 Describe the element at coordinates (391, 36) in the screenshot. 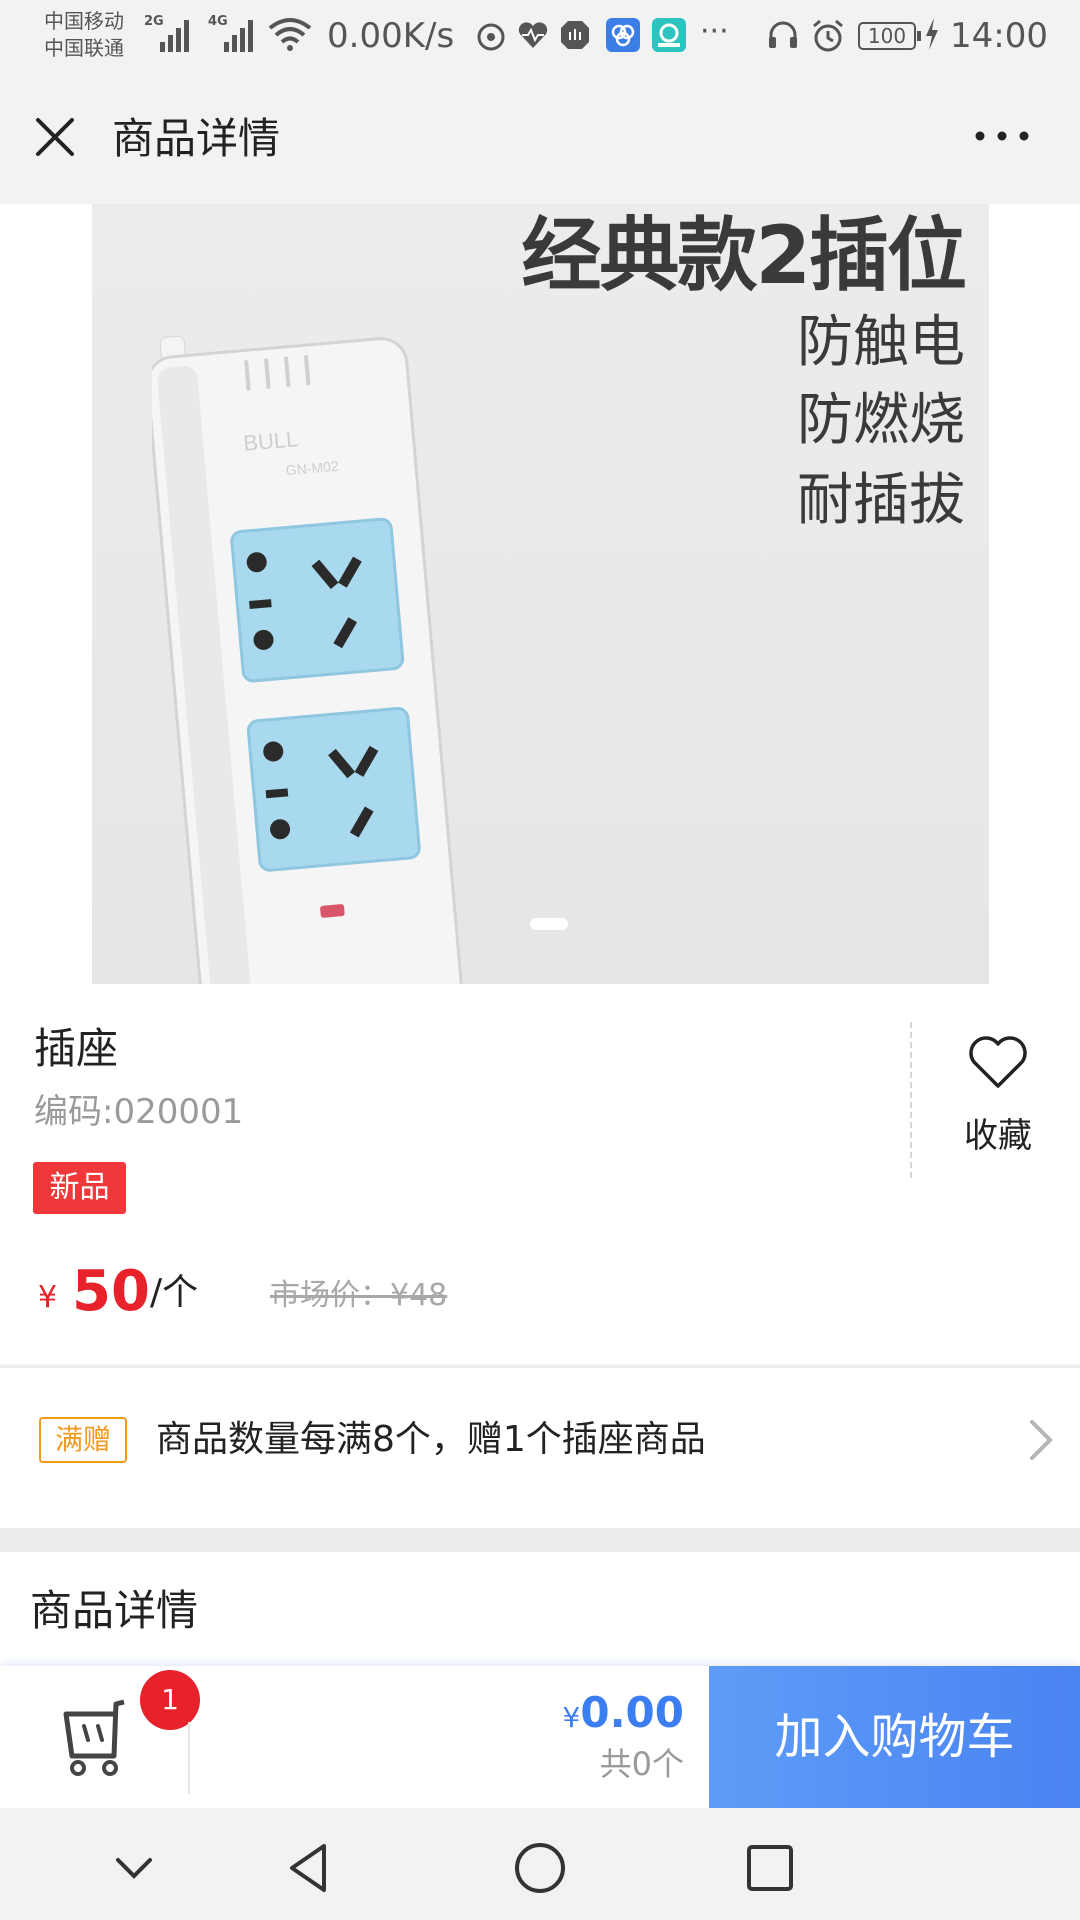

I see `net-speed: 0.00K/s` at that location.